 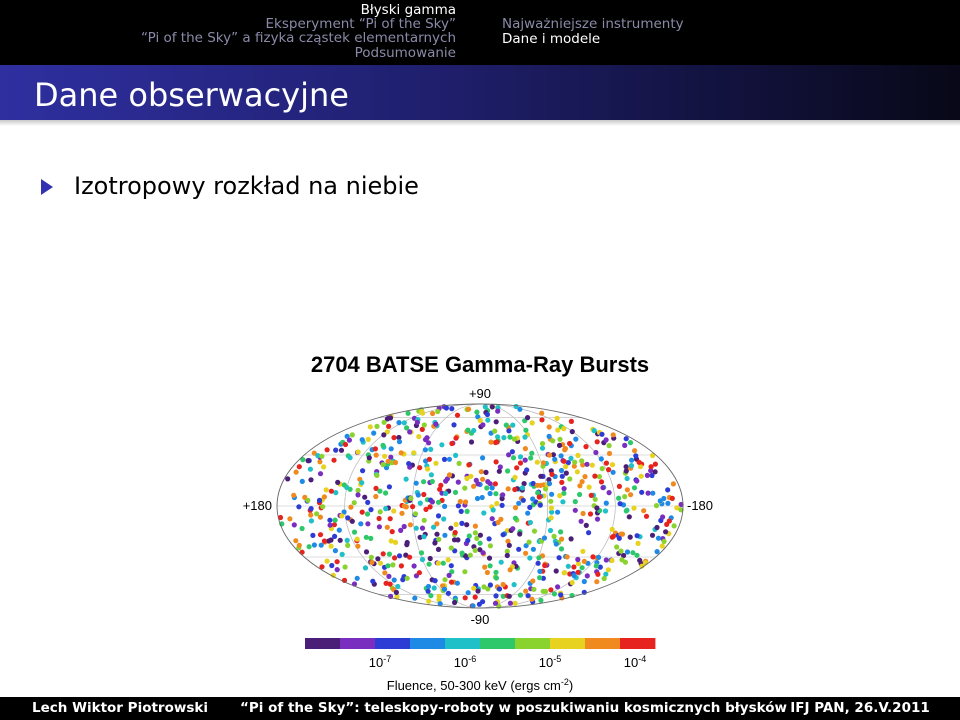 I want to click on colorbar-tick-1e-6: 10-6, so click(x=465, y=662).